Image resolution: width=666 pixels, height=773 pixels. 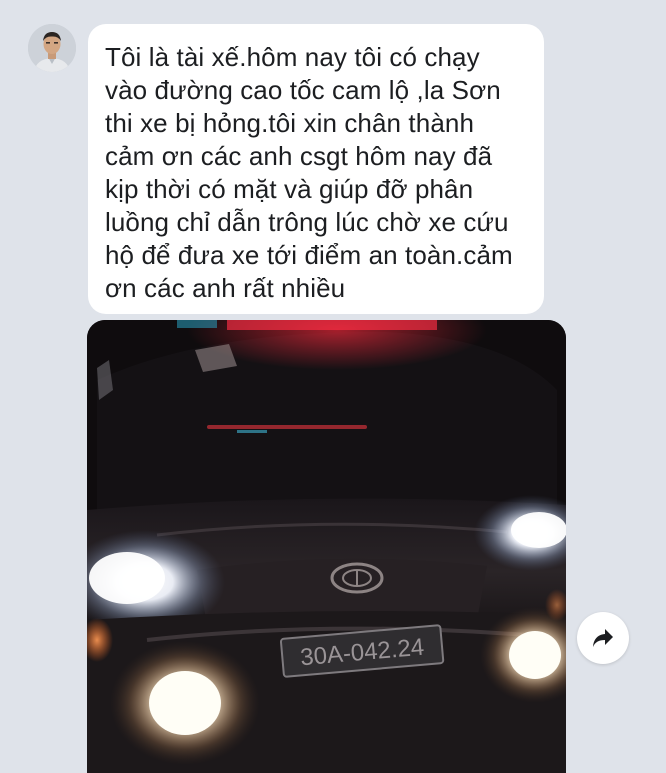 I want to click on share-arrow-icon, so click(x=603, y=638).